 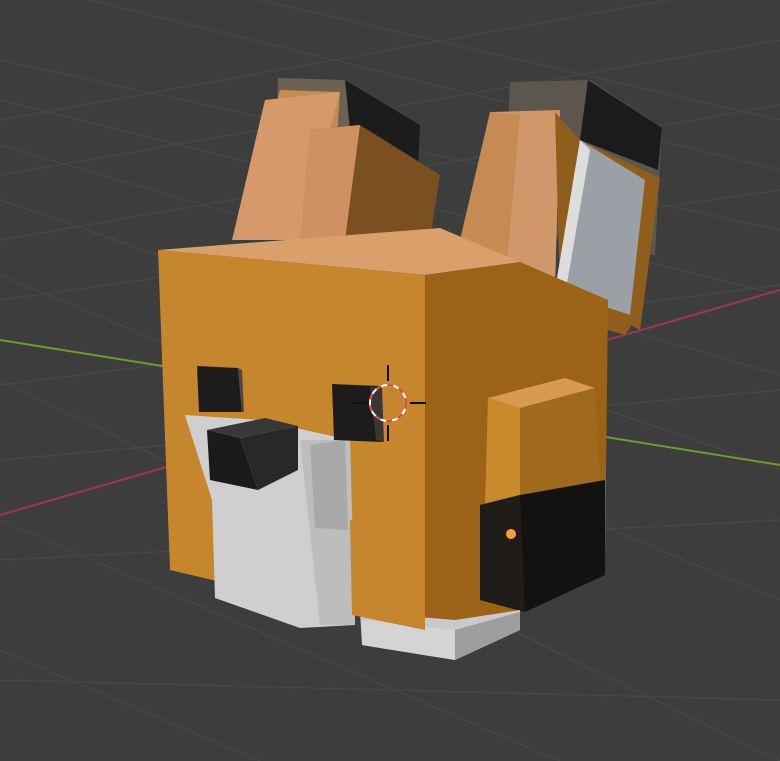 What do you see at coordinates (219, 389) in the screenshot?
I see `left-eye` at bounding box center [219, 389].